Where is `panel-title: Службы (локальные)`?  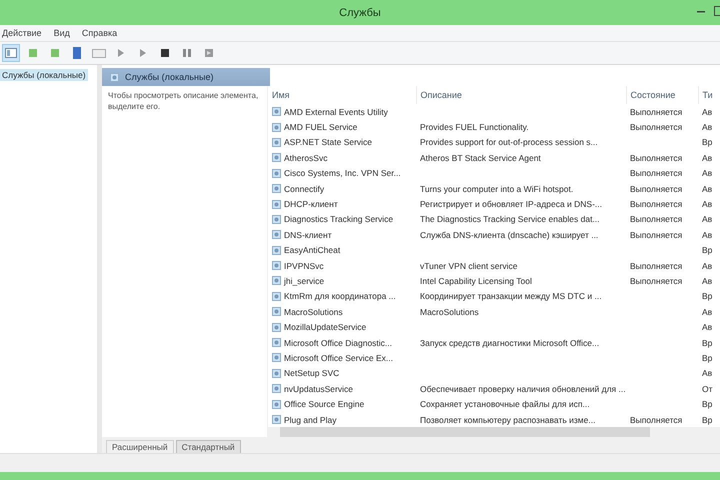
panel-title: Службы (локальные) is located at coordinates (169, 77).